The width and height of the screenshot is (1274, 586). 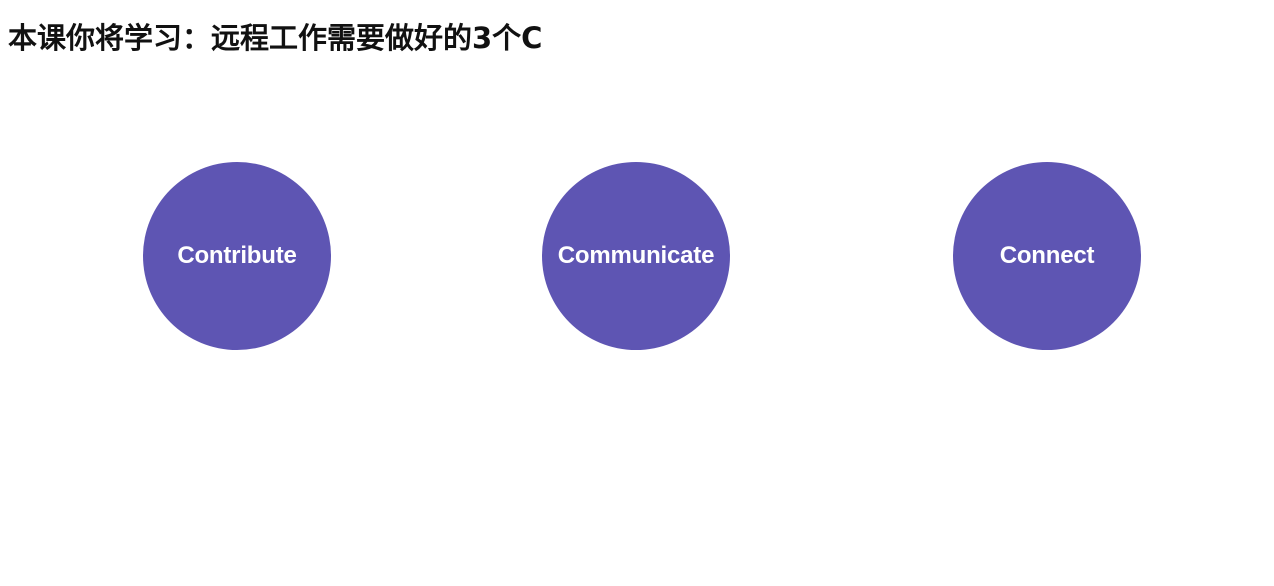 I want to click on connect-label: Connect, so click(x=1047, y=255).